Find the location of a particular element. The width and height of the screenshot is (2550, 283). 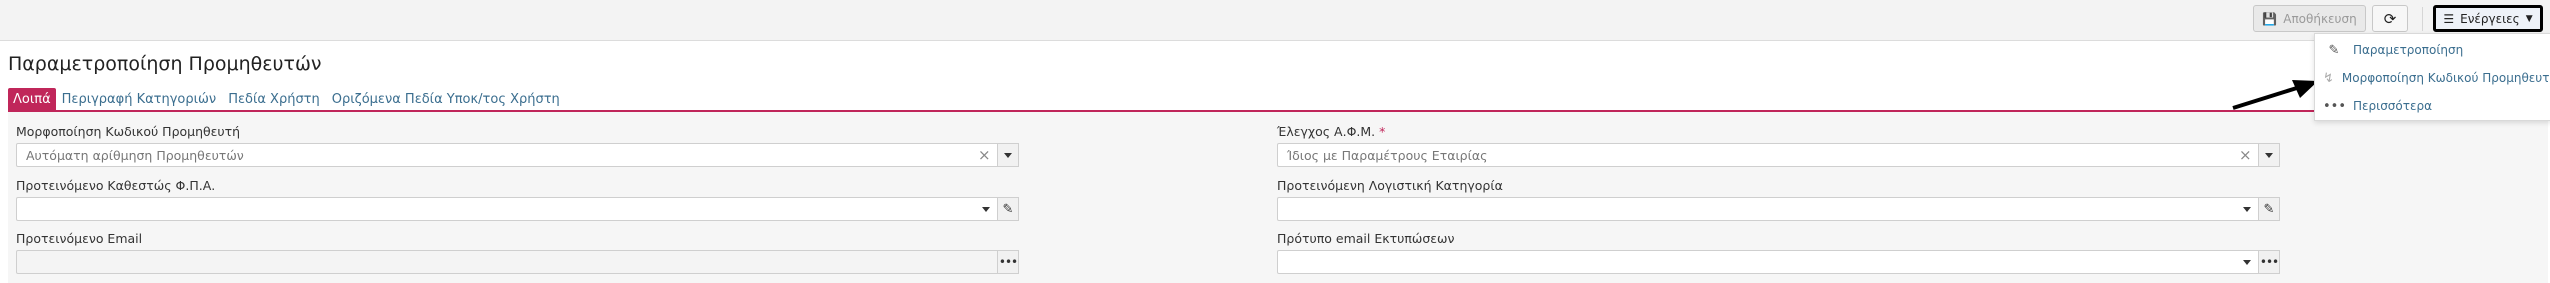

actions-button: ☰ Ενέργειες ▼ is located at coordinates (2488, 18).